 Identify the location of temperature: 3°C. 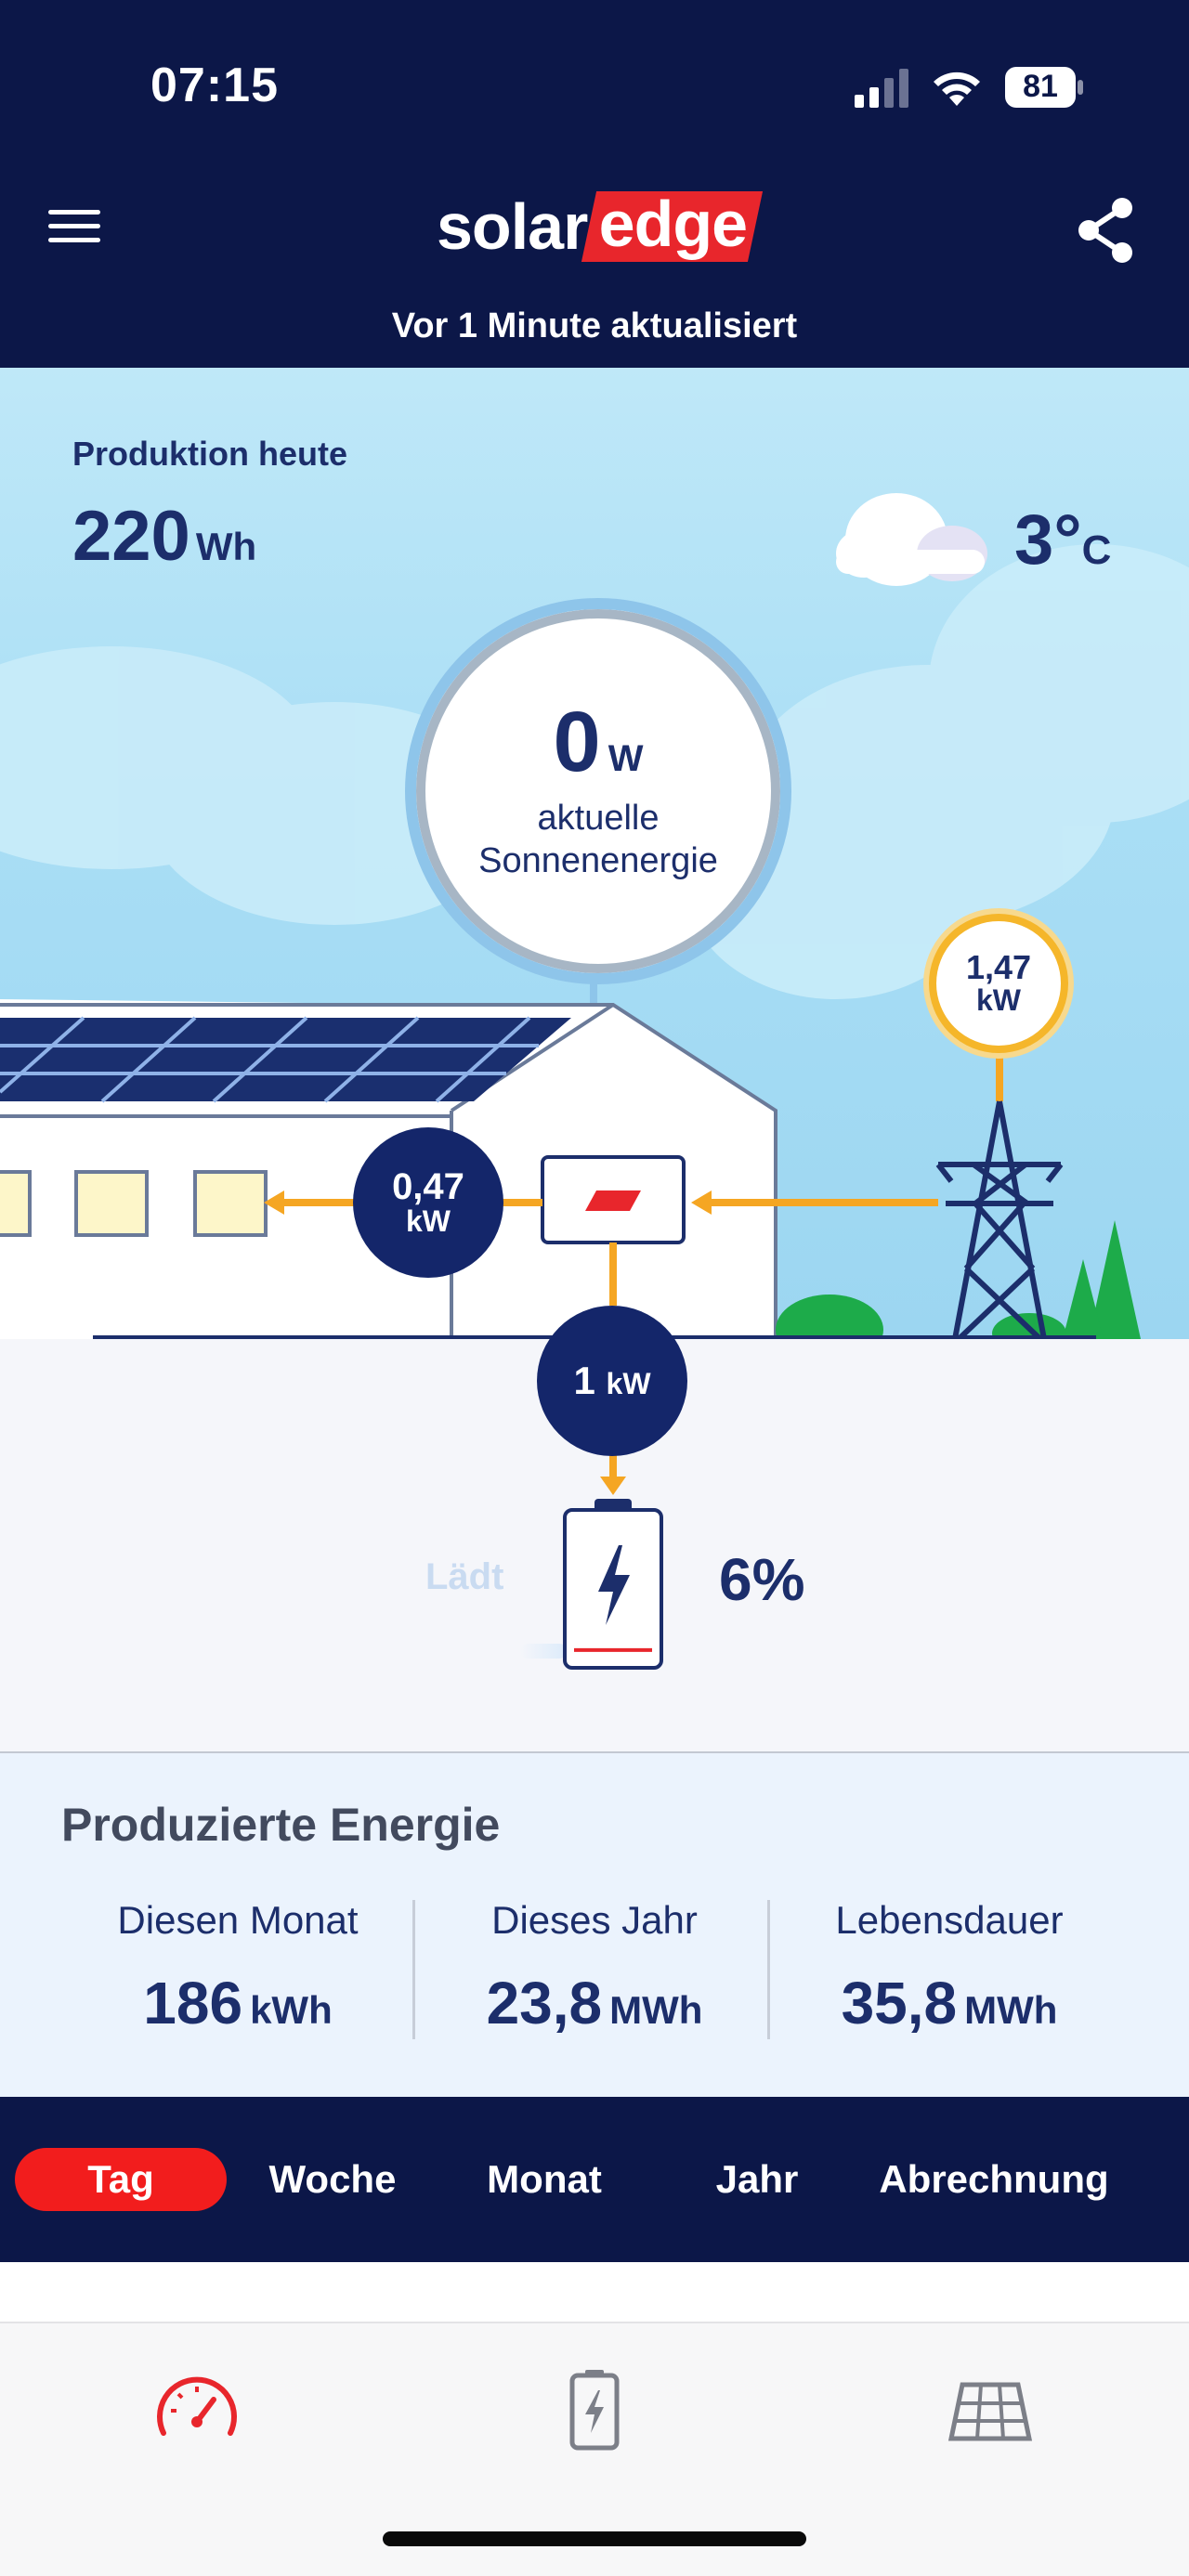
(1062, 540).